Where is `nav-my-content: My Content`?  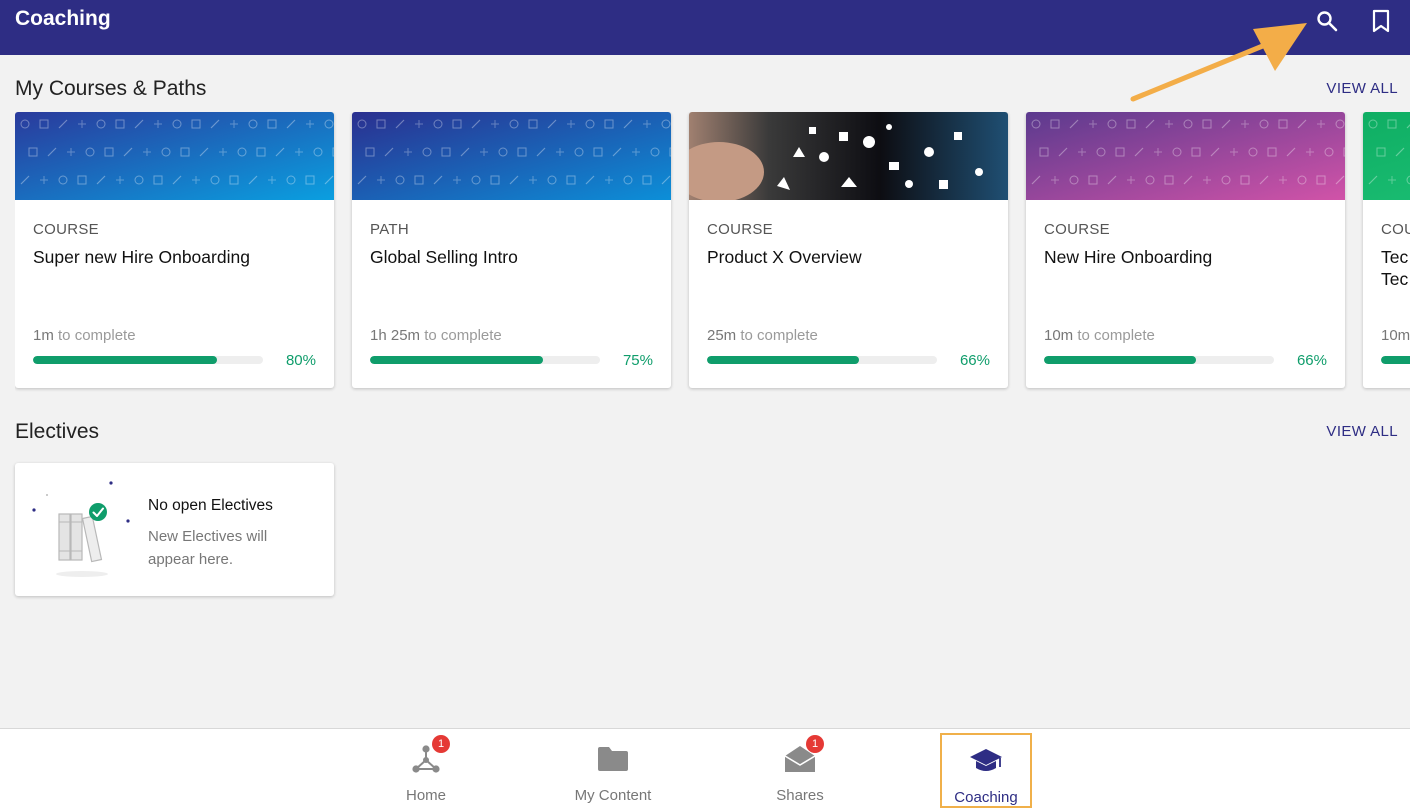
nav-my-content: My Content is located at coordinates (613, 770).